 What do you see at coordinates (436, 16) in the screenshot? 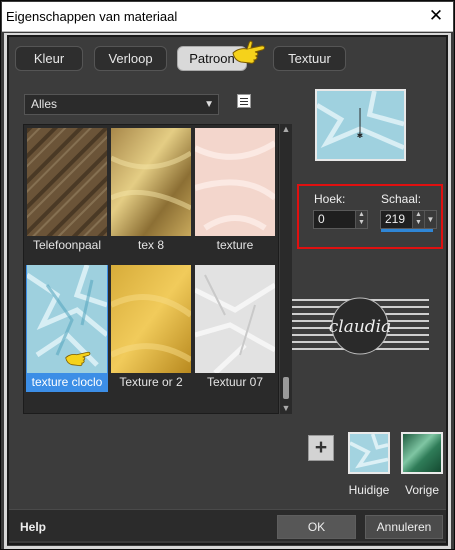
I see `close-icon: ✕` at bounding box center [436, 16].